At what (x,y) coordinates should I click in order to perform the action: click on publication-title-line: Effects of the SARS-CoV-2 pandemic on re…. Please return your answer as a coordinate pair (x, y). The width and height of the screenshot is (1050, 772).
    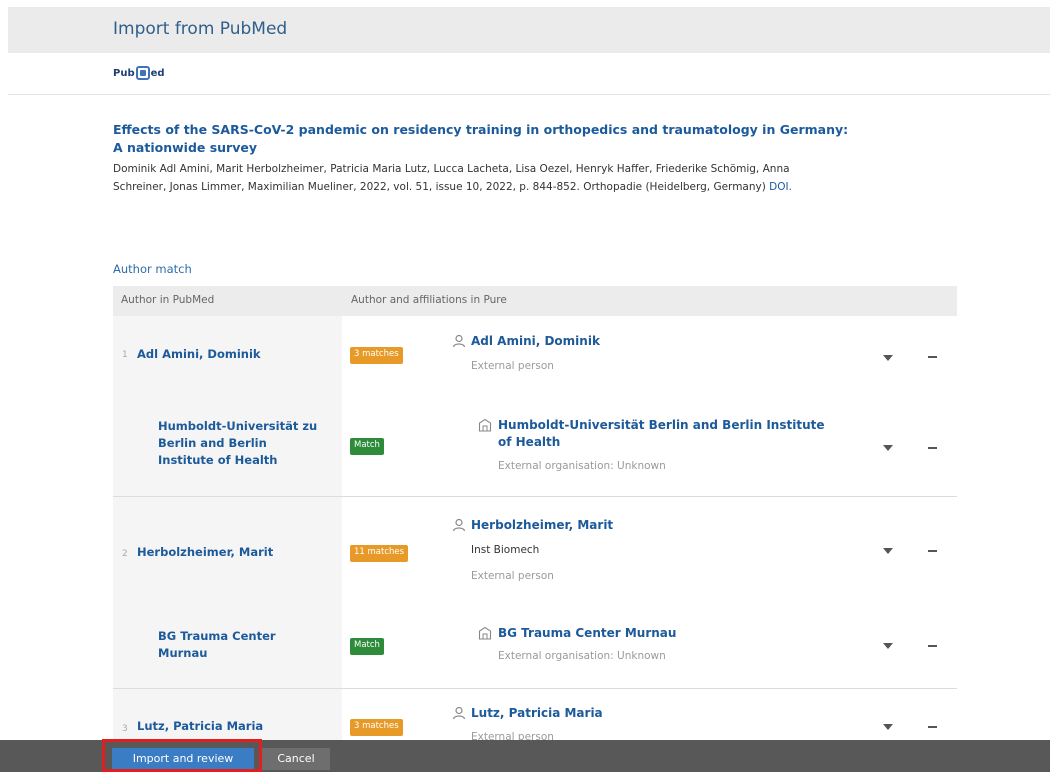
    Looking at the image, I should click on (481, 129).